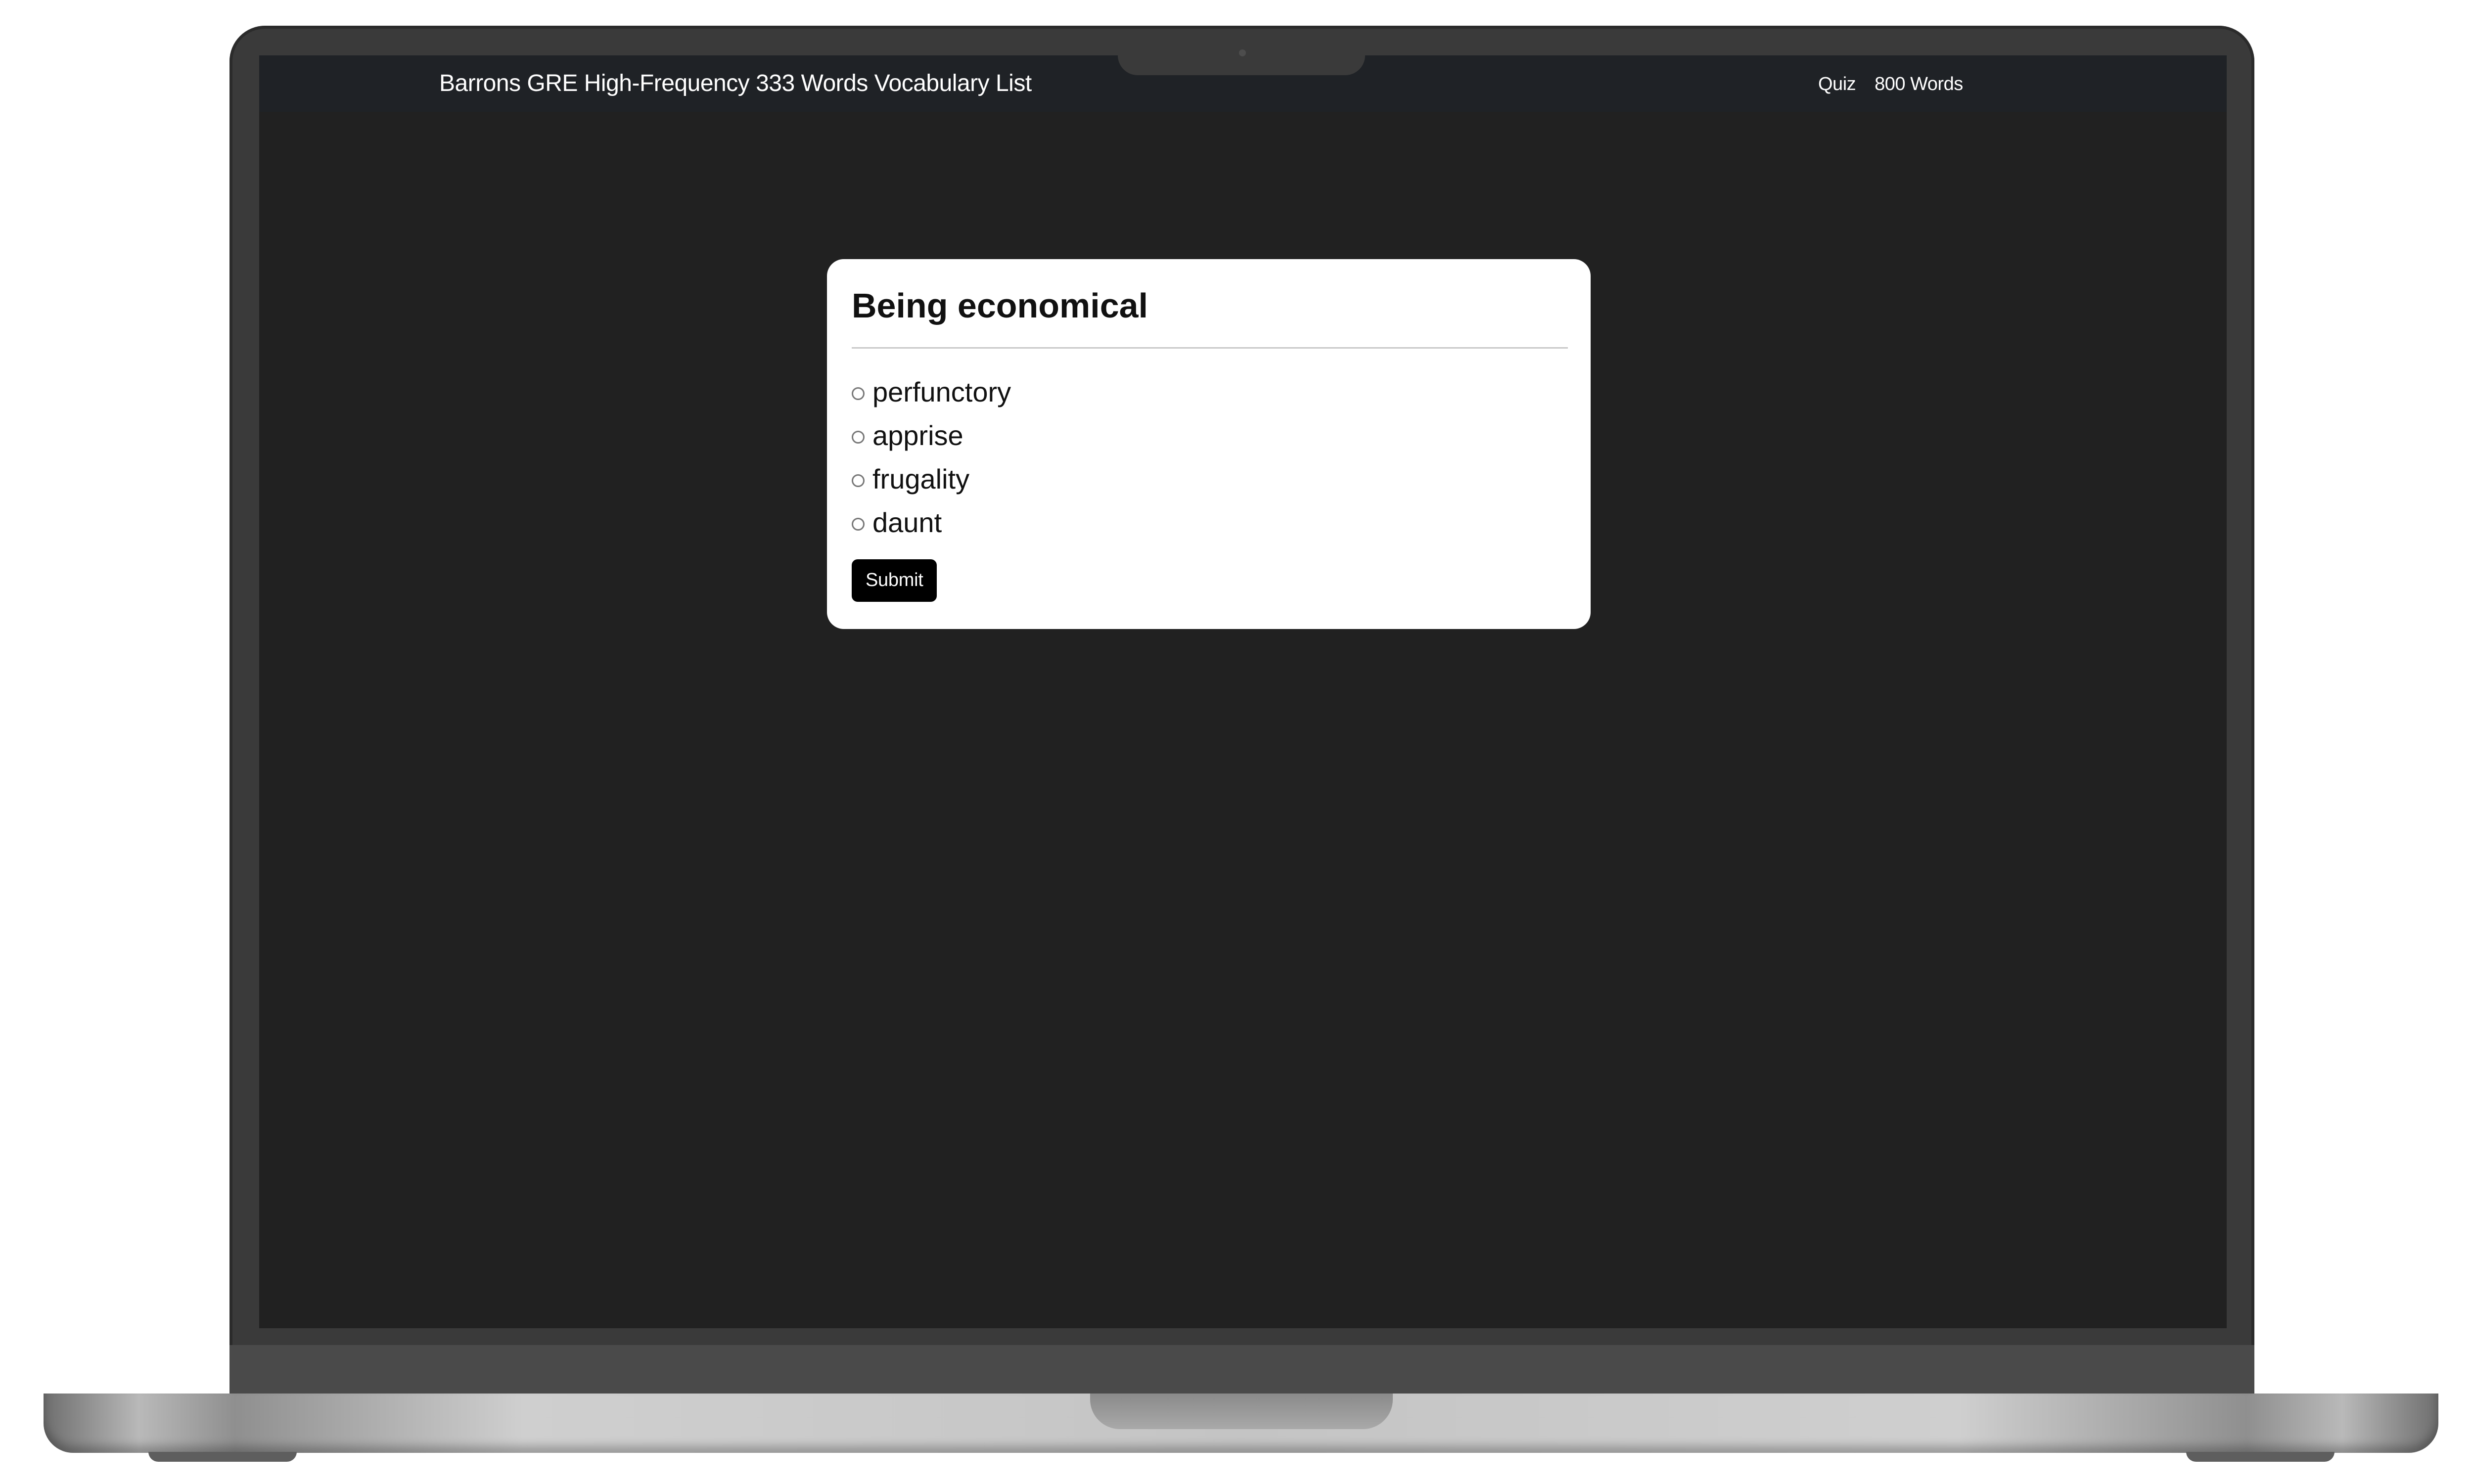  What do you see at coordinates (1837, 84) in the screenshot?
I see `nav-link-quiz: Quiz` at bounding box center [1837, 84].